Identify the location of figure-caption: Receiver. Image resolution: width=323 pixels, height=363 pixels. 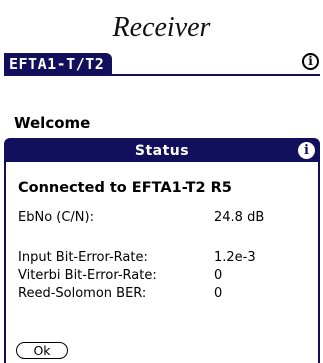
(161, 27).